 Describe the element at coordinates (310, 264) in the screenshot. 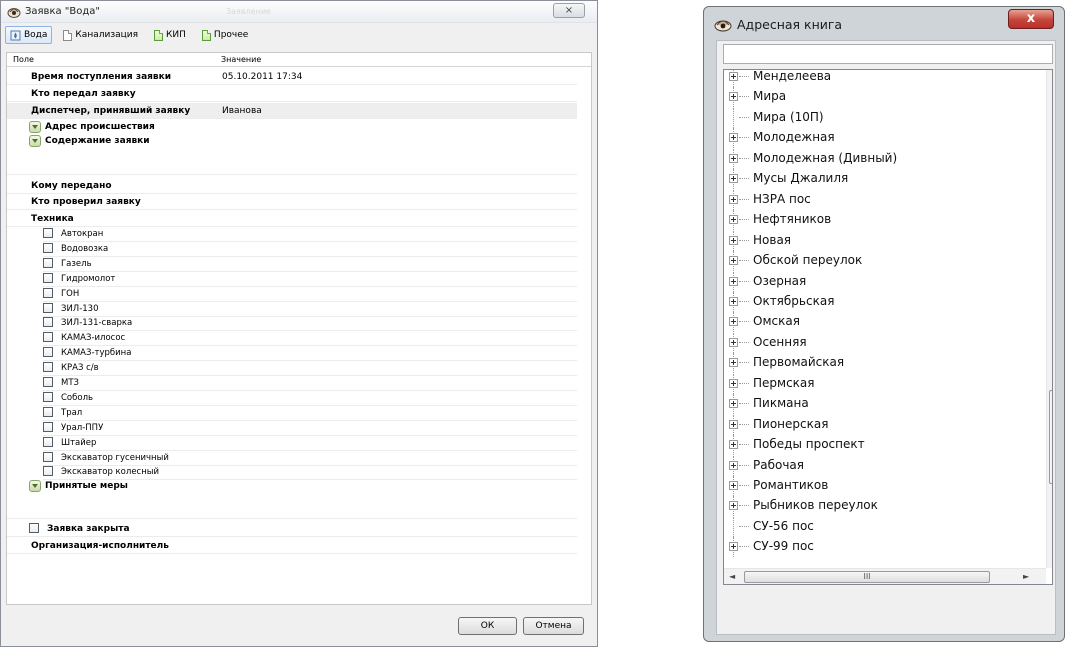

I see `equipment-row: Газель` at that location.